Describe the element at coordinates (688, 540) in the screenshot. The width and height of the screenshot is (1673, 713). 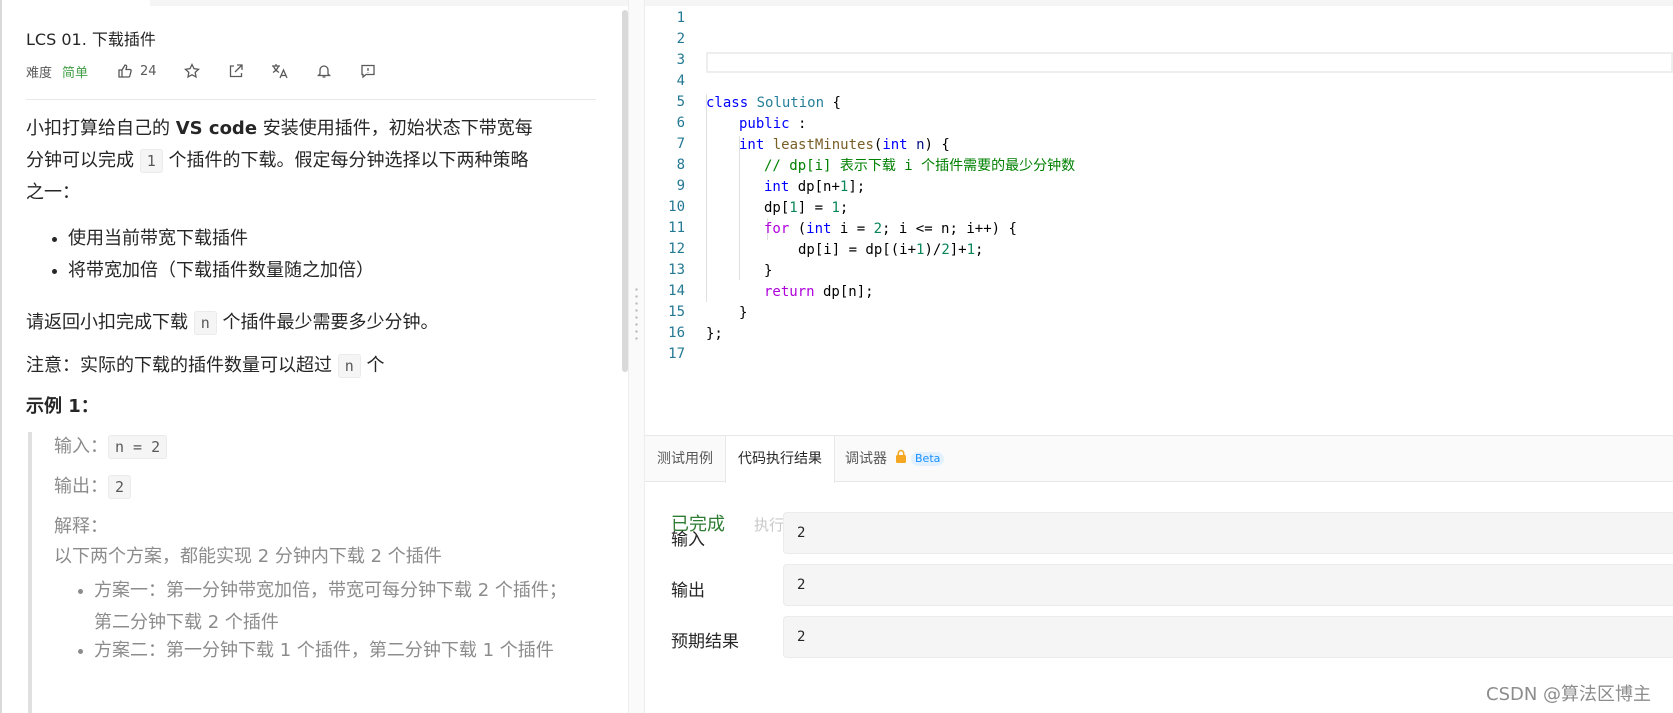
I see `input-label: 输入` at that location.